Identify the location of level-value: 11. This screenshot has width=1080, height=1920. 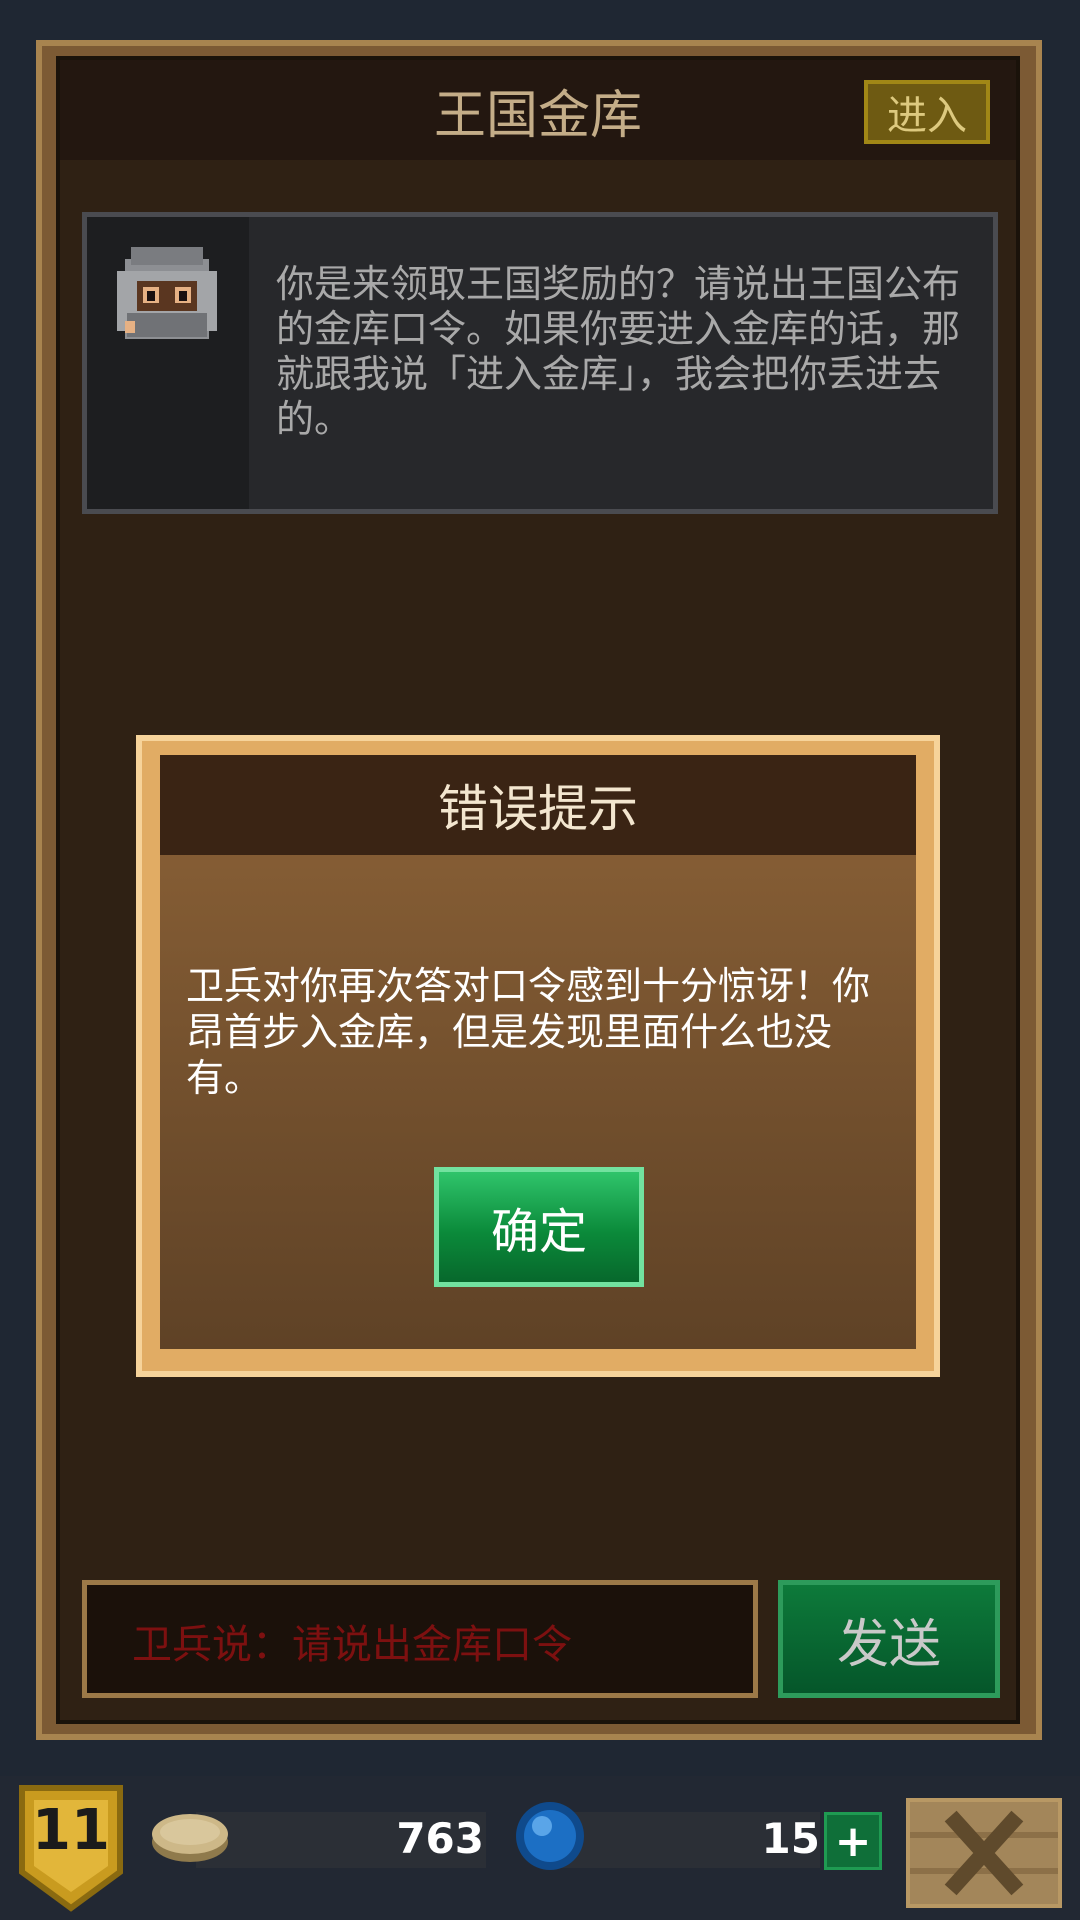
(71, 1830).